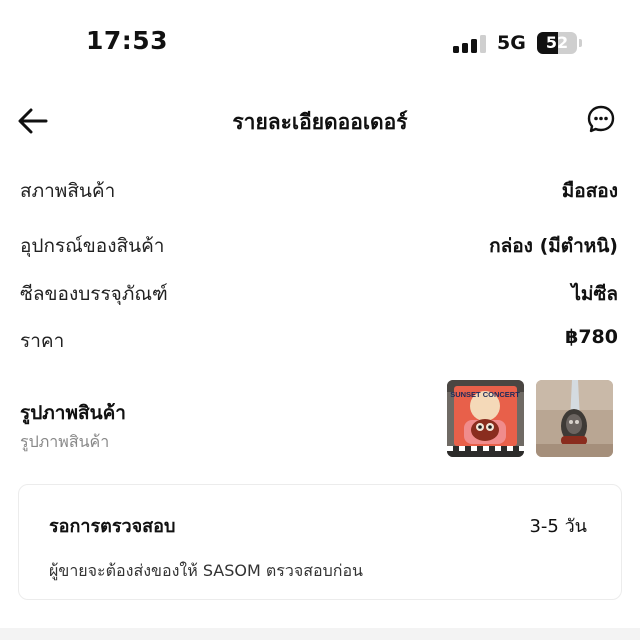  Describe the element at coordinates (601, 119) in the screenshot. I see `chat-bubble-icon` at that location.